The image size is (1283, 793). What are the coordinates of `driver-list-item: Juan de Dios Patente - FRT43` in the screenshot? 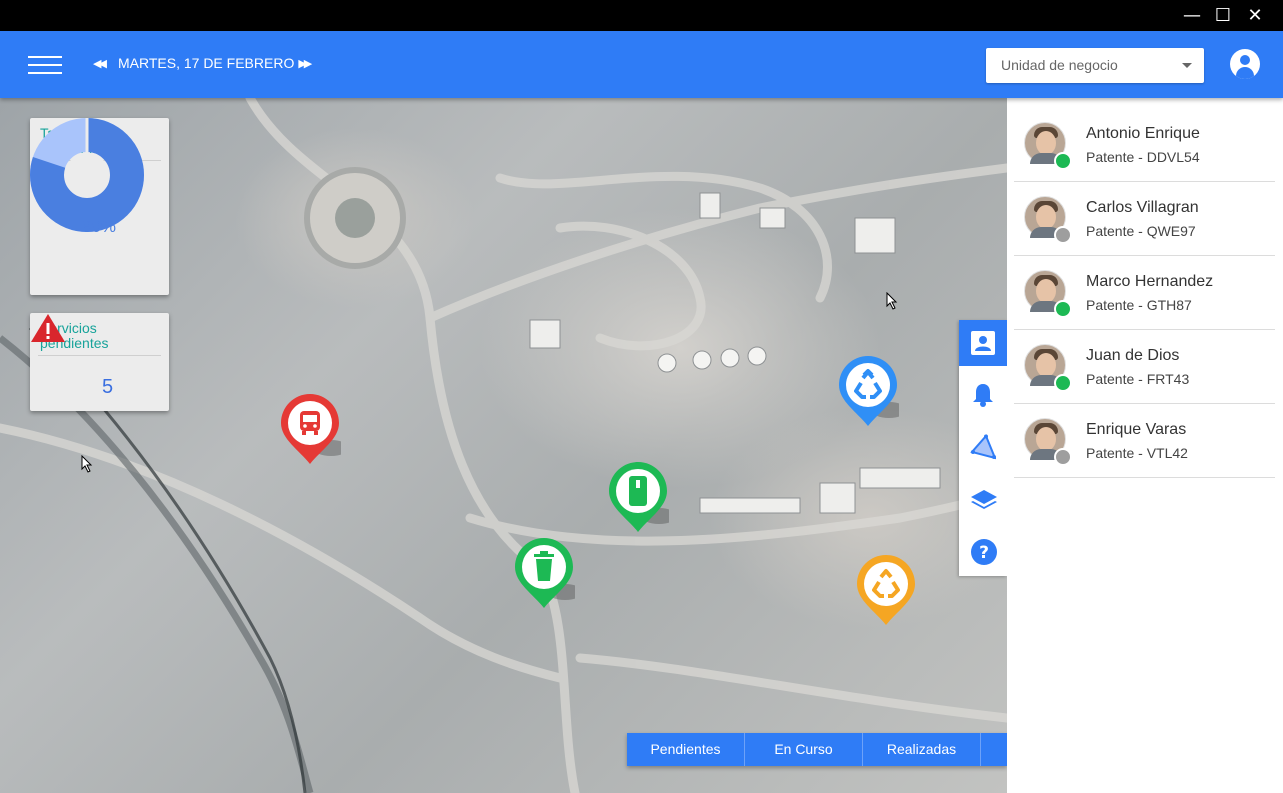 It's located at (1144, 367).